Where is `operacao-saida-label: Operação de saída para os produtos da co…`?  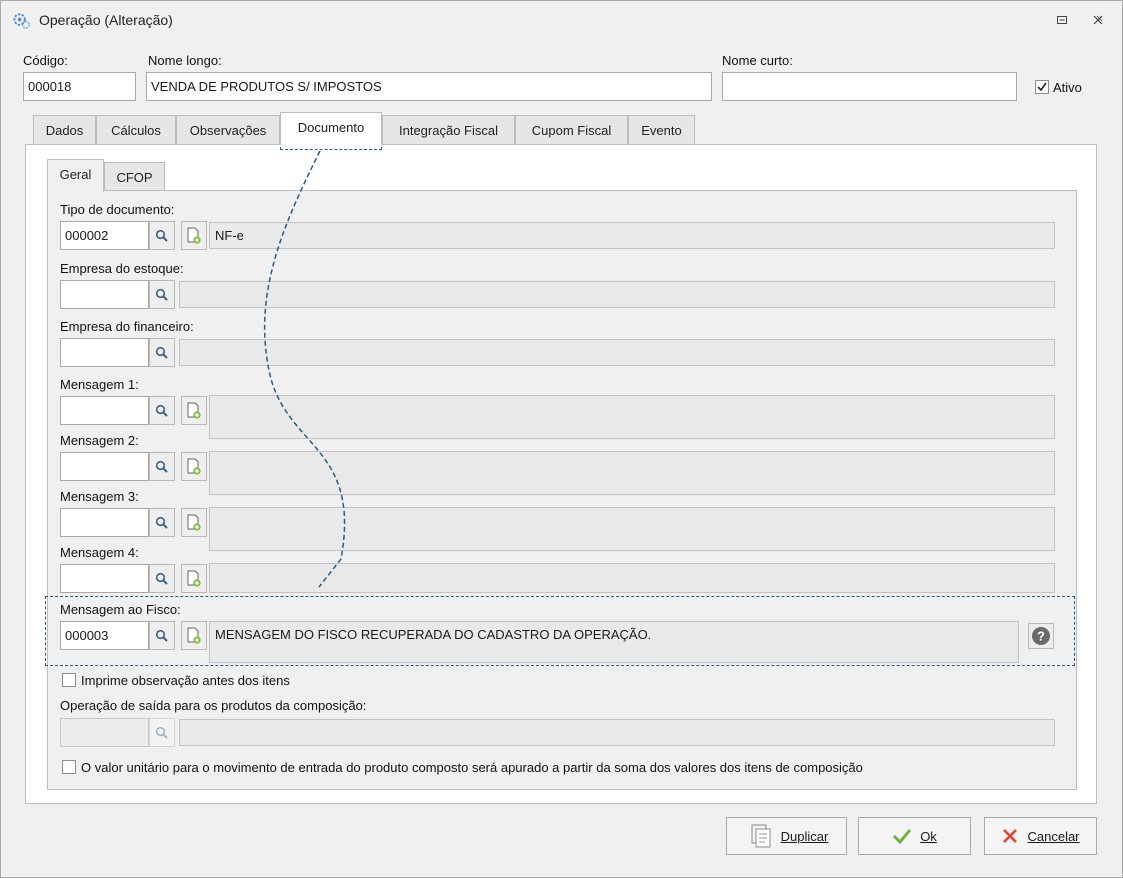
operacao-saida-label: Operação de saída para os produtos da co… is located at coordinates (213, 705).